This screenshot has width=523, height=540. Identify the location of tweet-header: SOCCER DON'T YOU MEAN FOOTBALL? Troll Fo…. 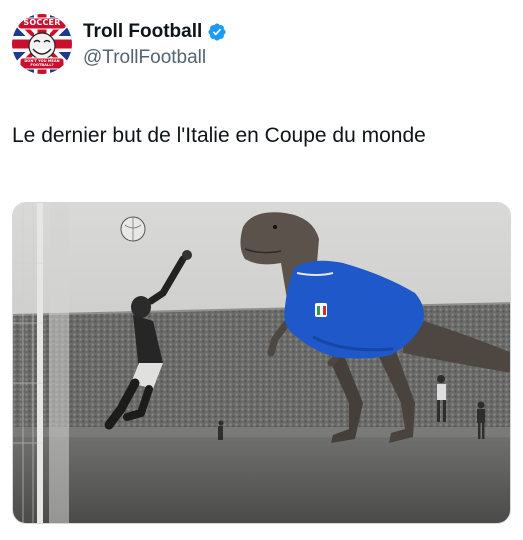
(262, 46).